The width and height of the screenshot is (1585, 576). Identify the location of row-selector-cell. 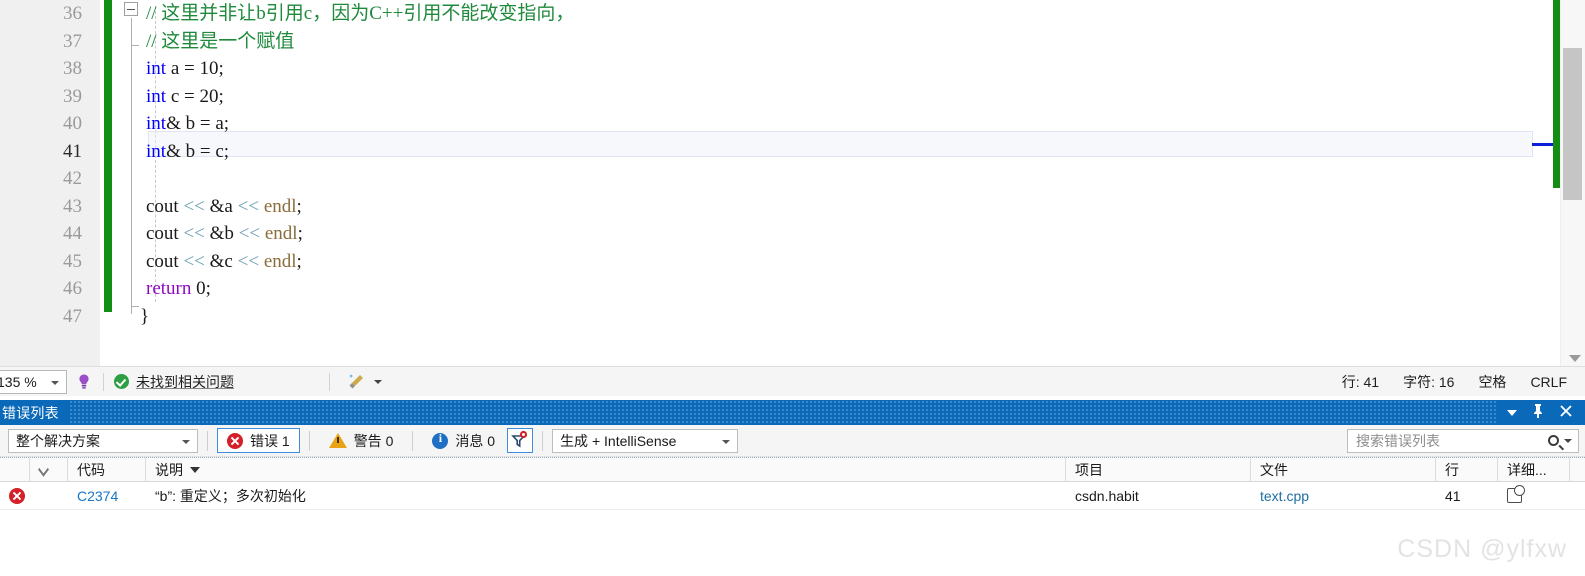
(49, 495).